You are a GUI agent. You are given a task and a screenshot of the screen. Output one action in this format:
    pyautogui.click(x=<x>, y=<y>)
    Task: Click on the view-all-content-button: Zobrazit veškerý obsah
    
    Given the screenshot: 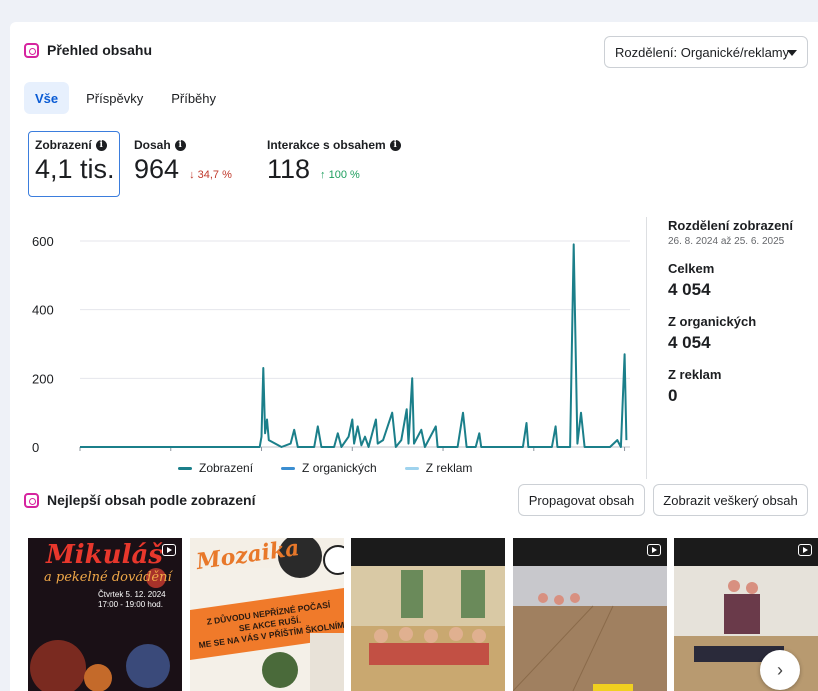 What is the action you would take?
    pyautogui.click(x=730, y=500)
    